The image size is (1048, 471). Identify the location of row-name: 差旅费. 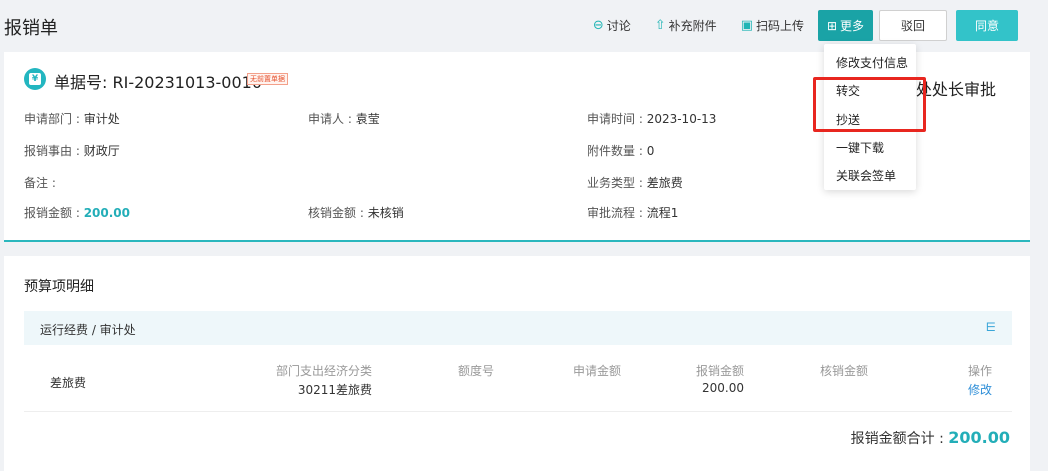
(68, 383).